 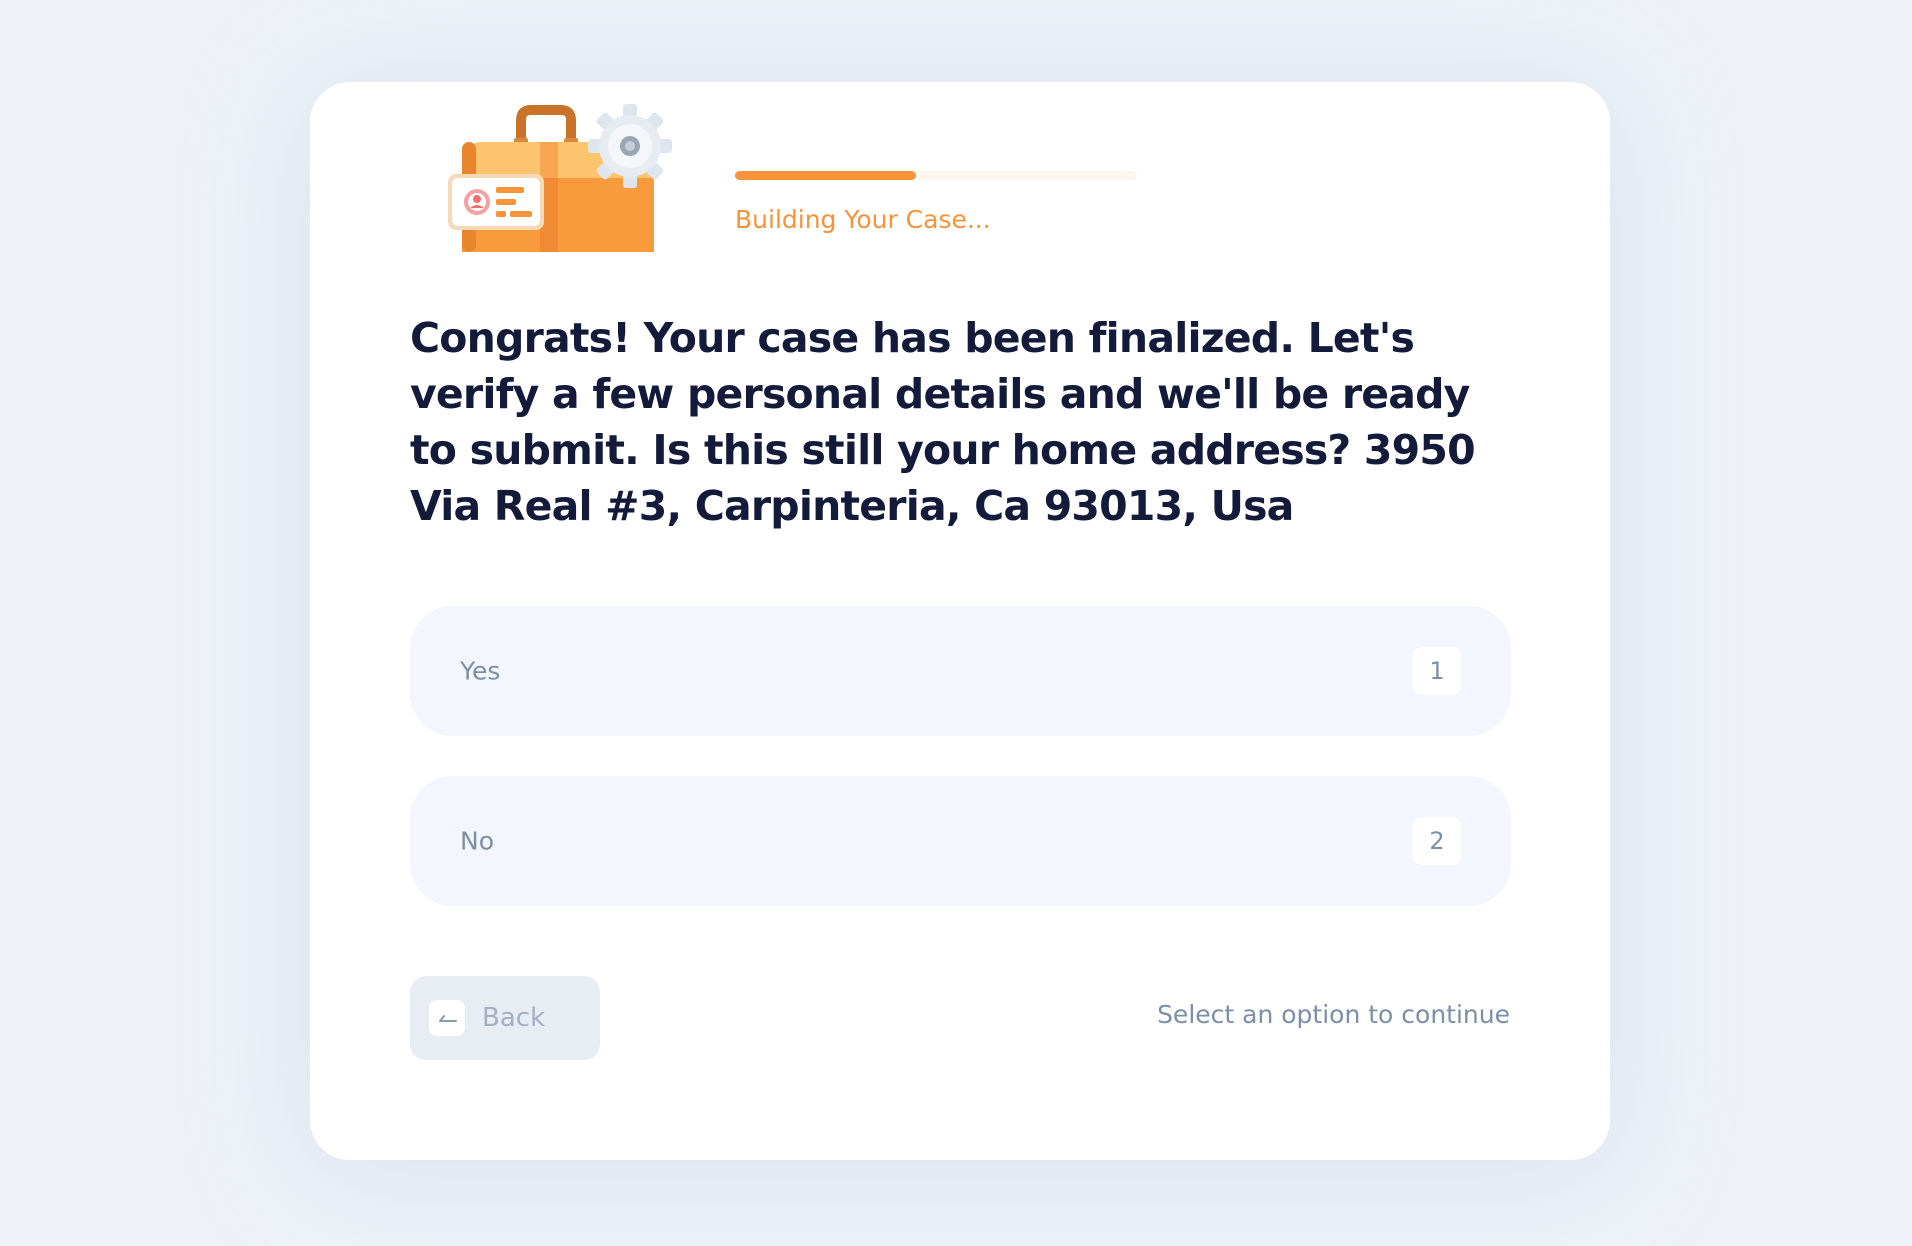 I want to click on back-button: Back, so click(x=505, y=1018).